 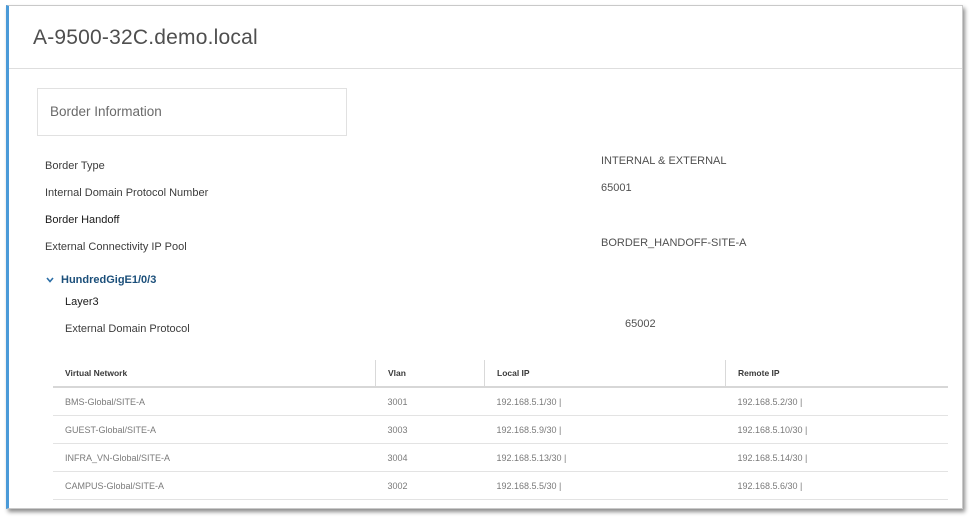 What do you see at coordinates (127, 193) in the screenshot?
I see `internal-protocol-label: Internal Domain Protocol Number` at bounding box center [127, 193].